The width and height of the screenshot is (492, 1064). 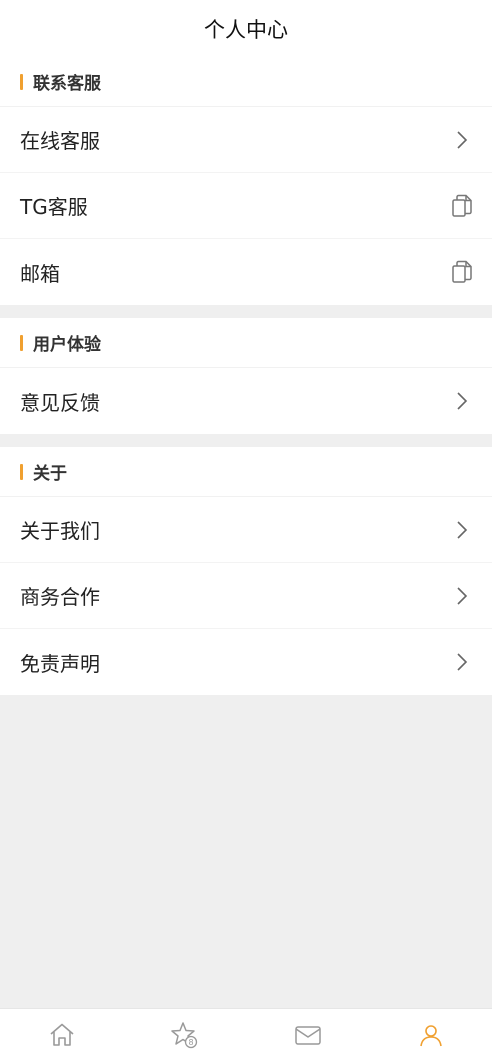 I want to click on star-badge-icon: 8, so click(x=184, y=1037).